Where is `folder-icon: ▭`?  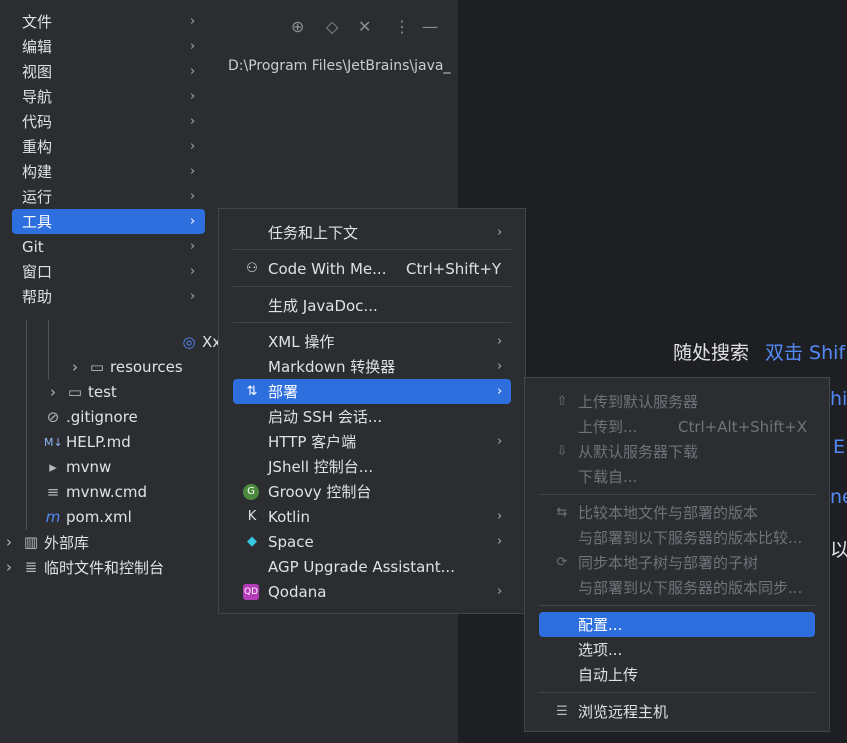 folder-icon: ▭ is located at coordinates (97, 367).